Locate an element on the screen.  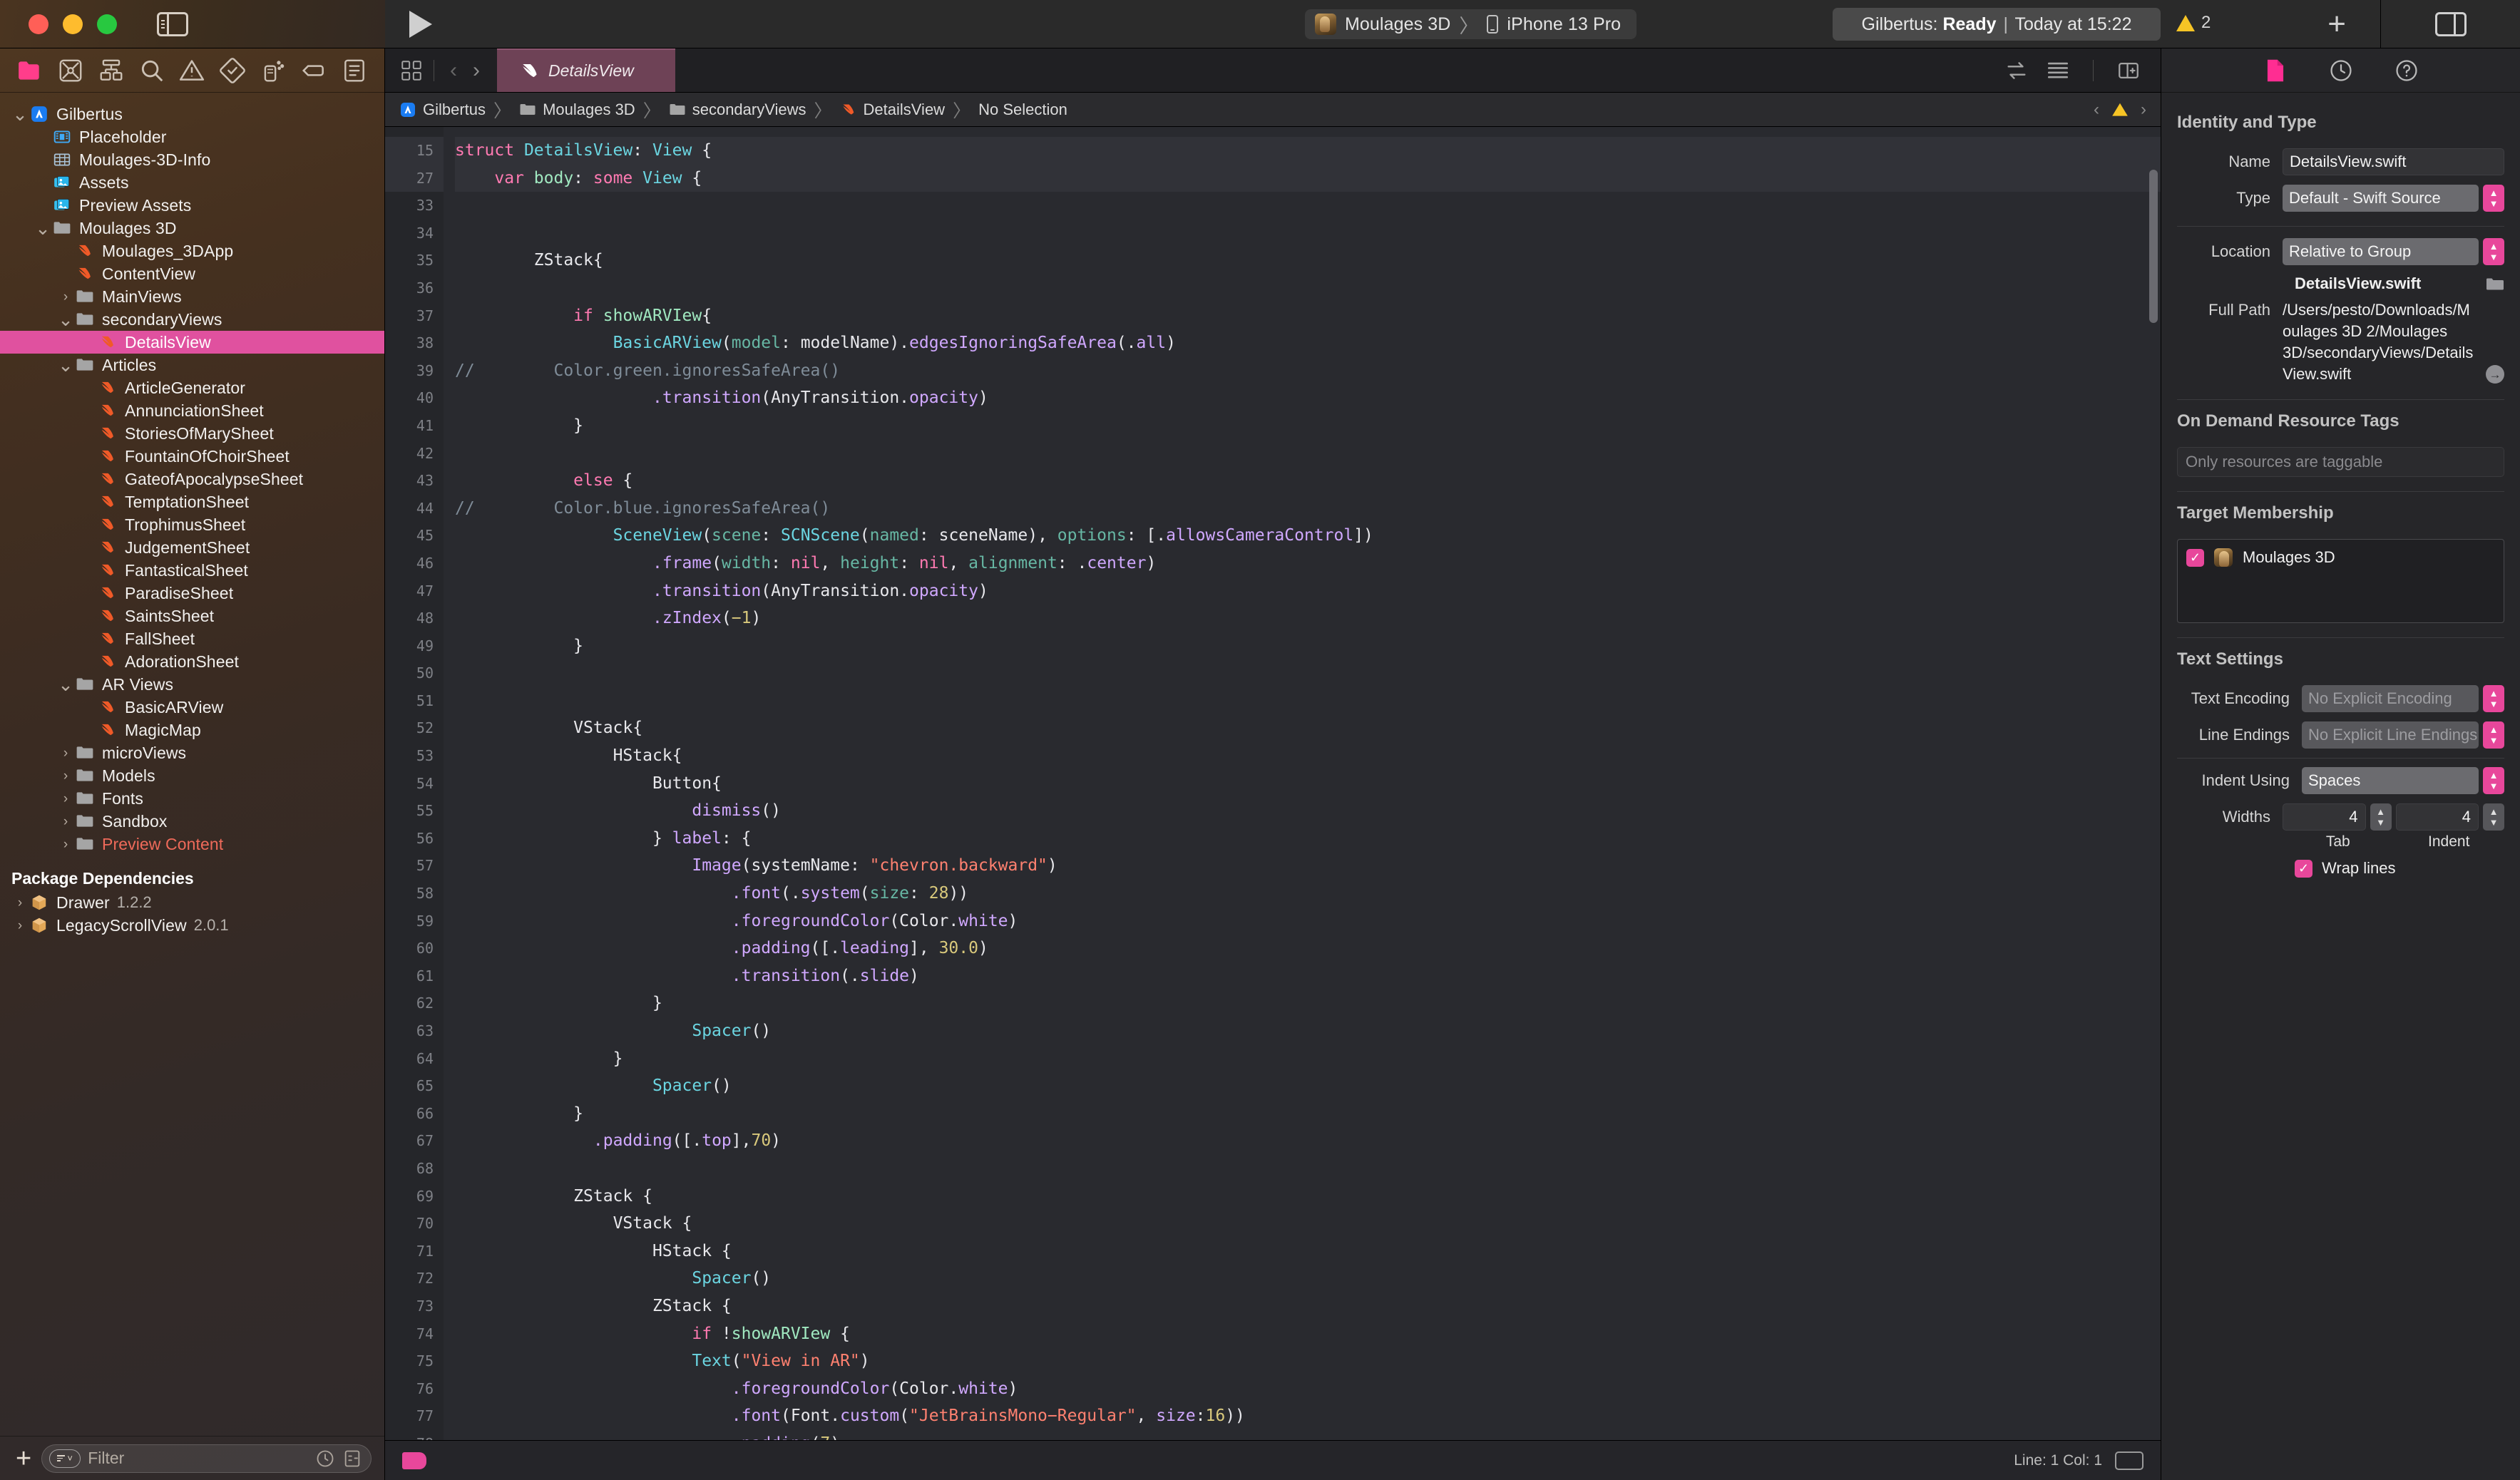
code-line: HStack { is located at coordinates (1308, 1251).